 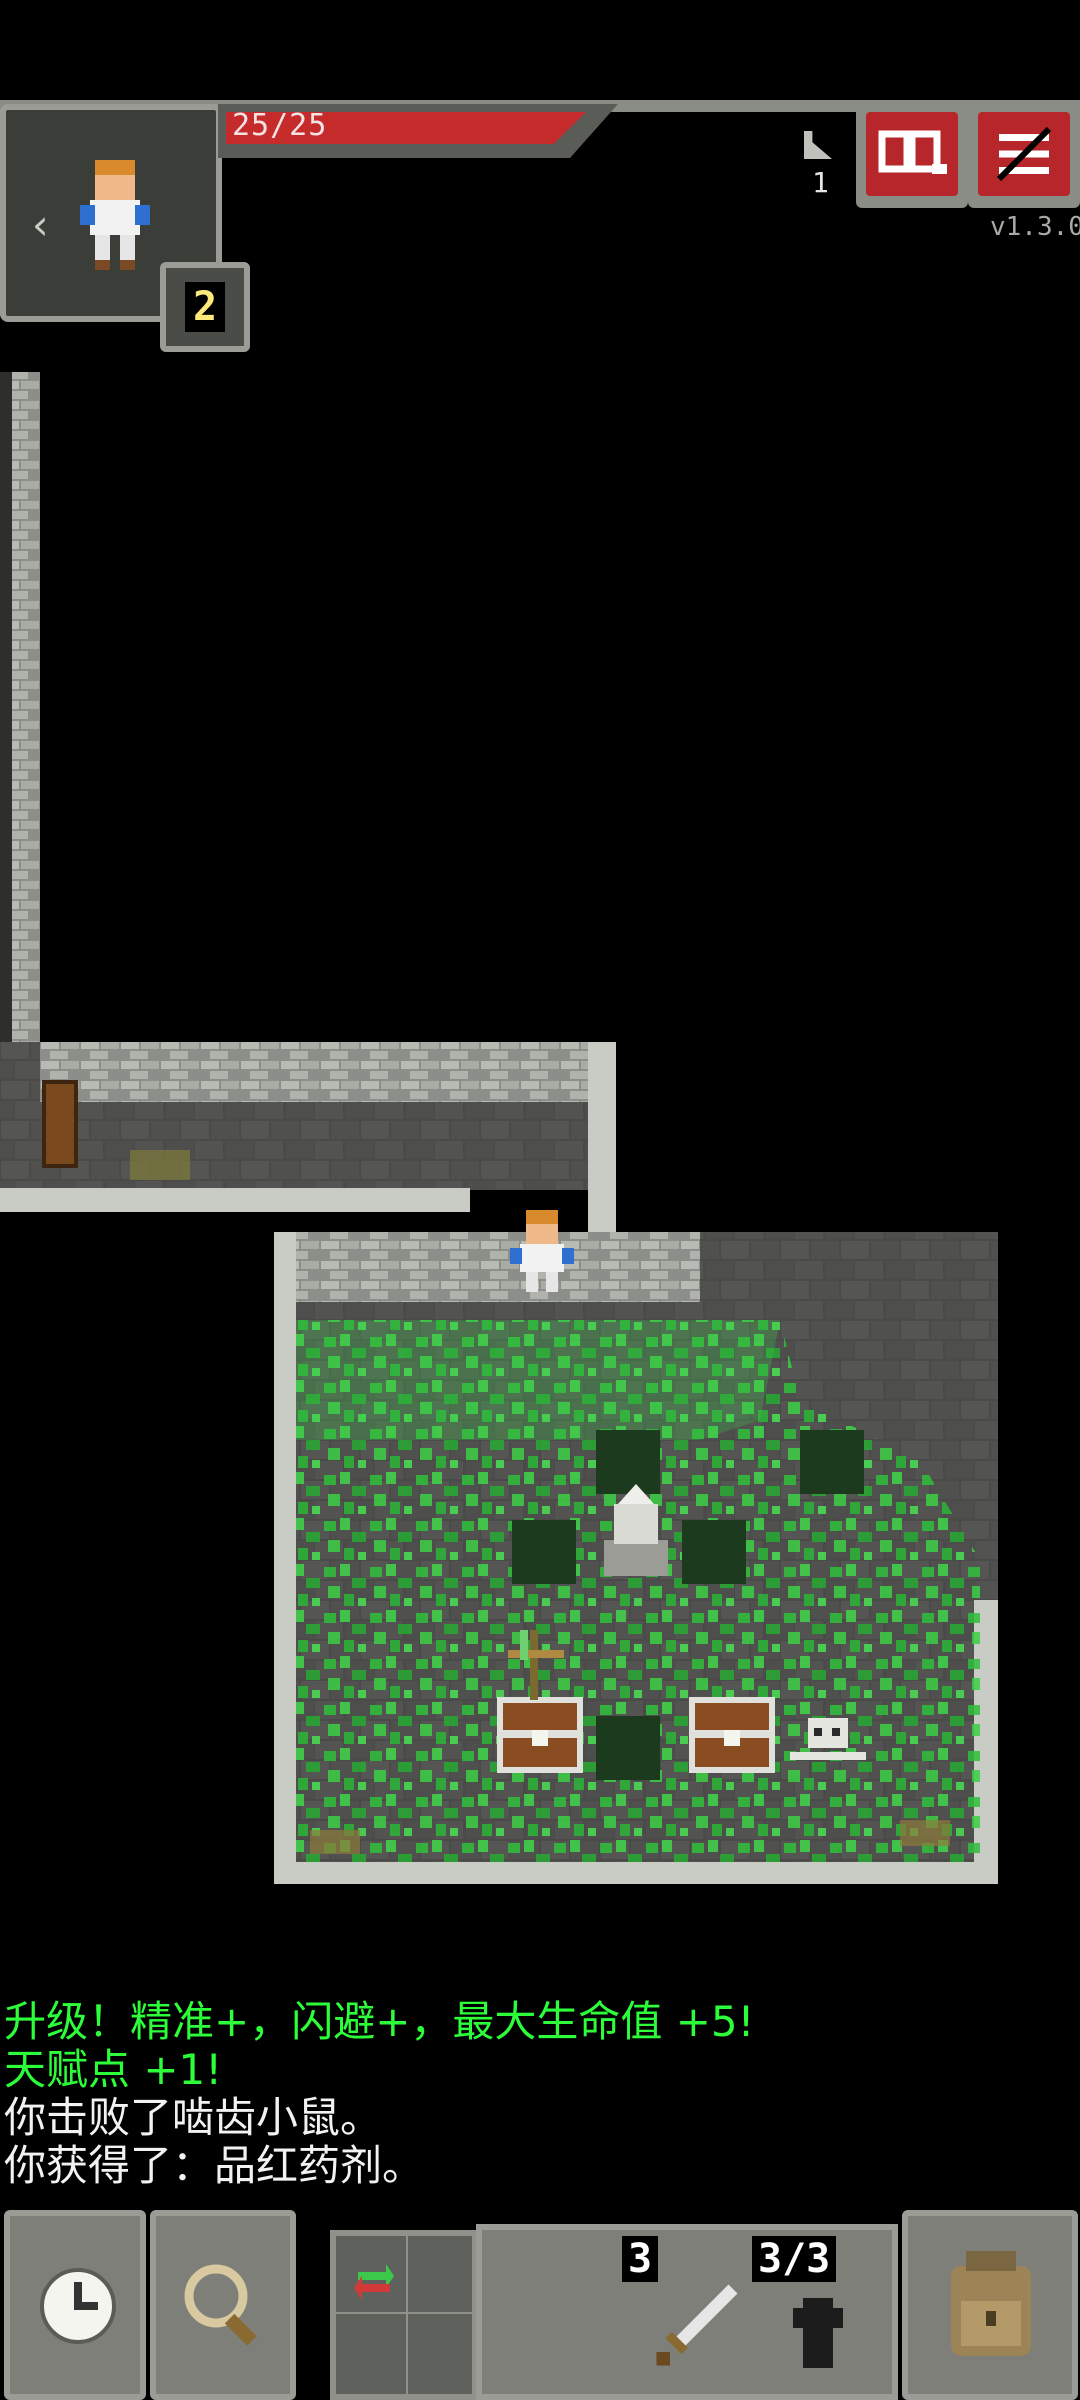 I want to click on dart-icon, so click(x=818, y=2333).